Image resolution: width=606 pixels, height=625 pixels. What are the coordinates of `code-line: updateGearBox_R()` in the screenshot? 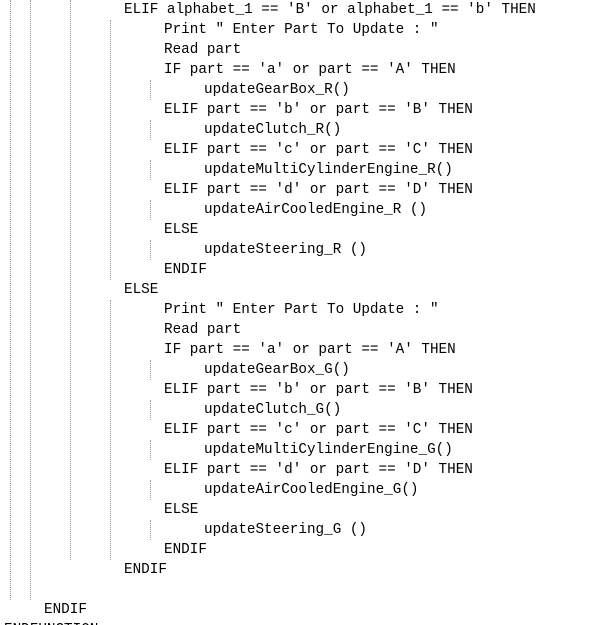 It's located at (277, 90).